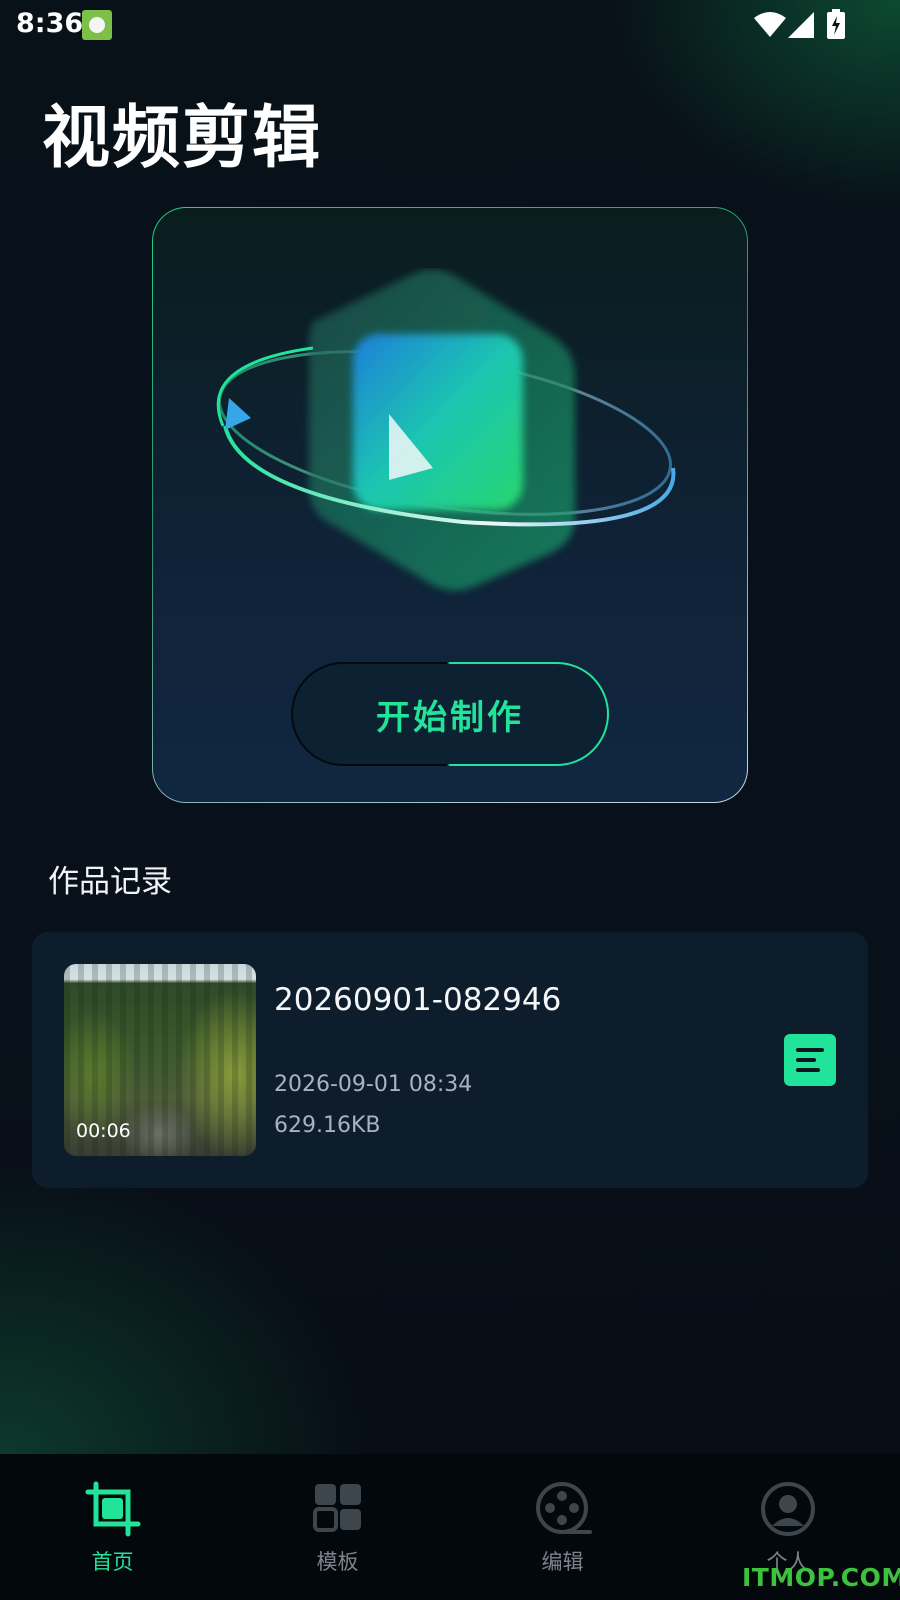 The width and height of the screenshot is (900, 1600). I want to click on status-bar: 8:36, so click(450, 25).